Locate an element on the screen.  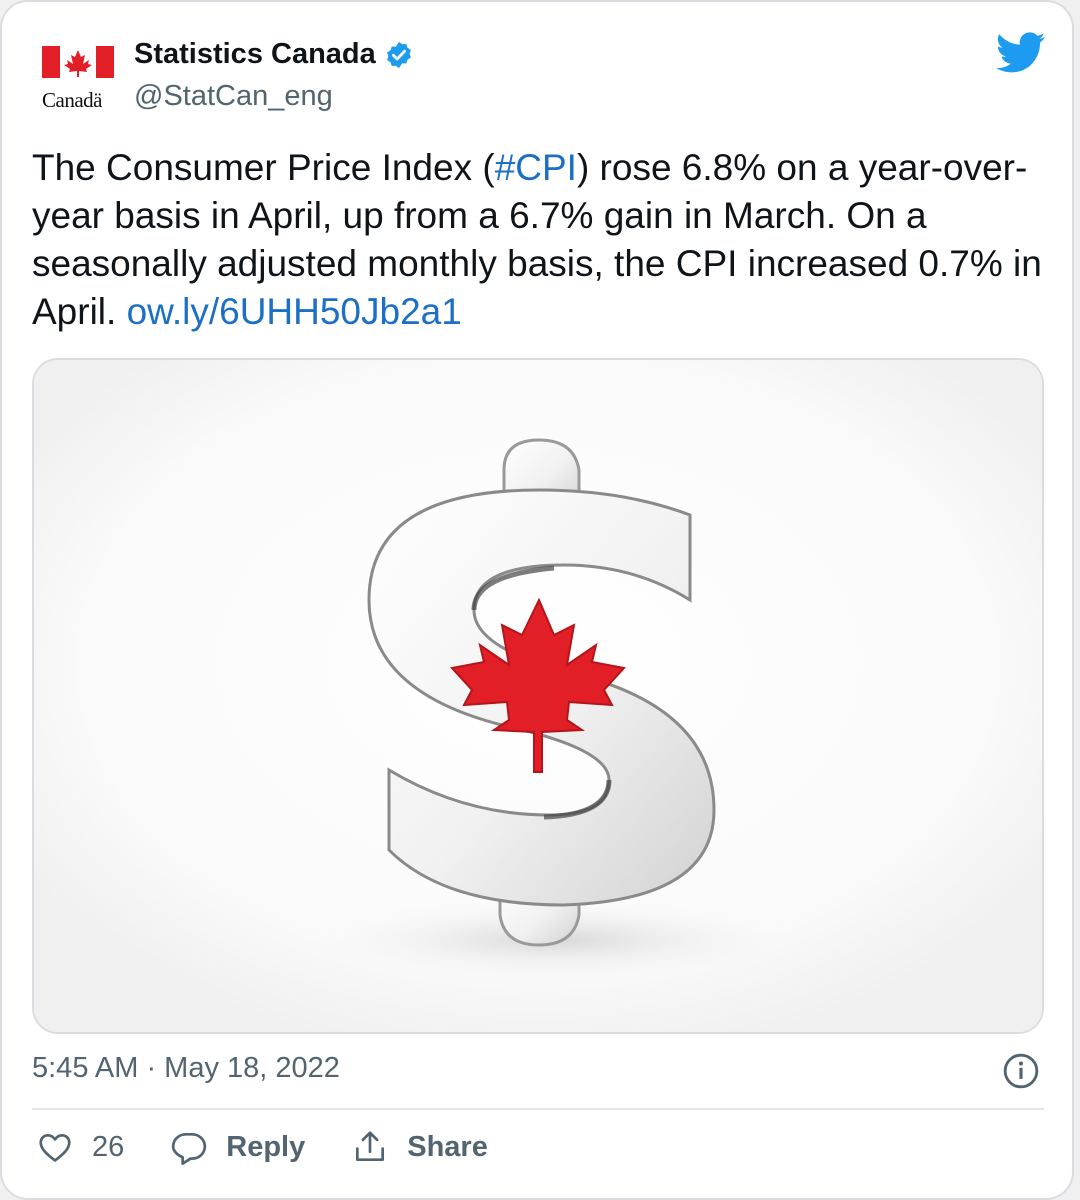
canada-wordmark: Canadä is located at coordinates (72, 100).